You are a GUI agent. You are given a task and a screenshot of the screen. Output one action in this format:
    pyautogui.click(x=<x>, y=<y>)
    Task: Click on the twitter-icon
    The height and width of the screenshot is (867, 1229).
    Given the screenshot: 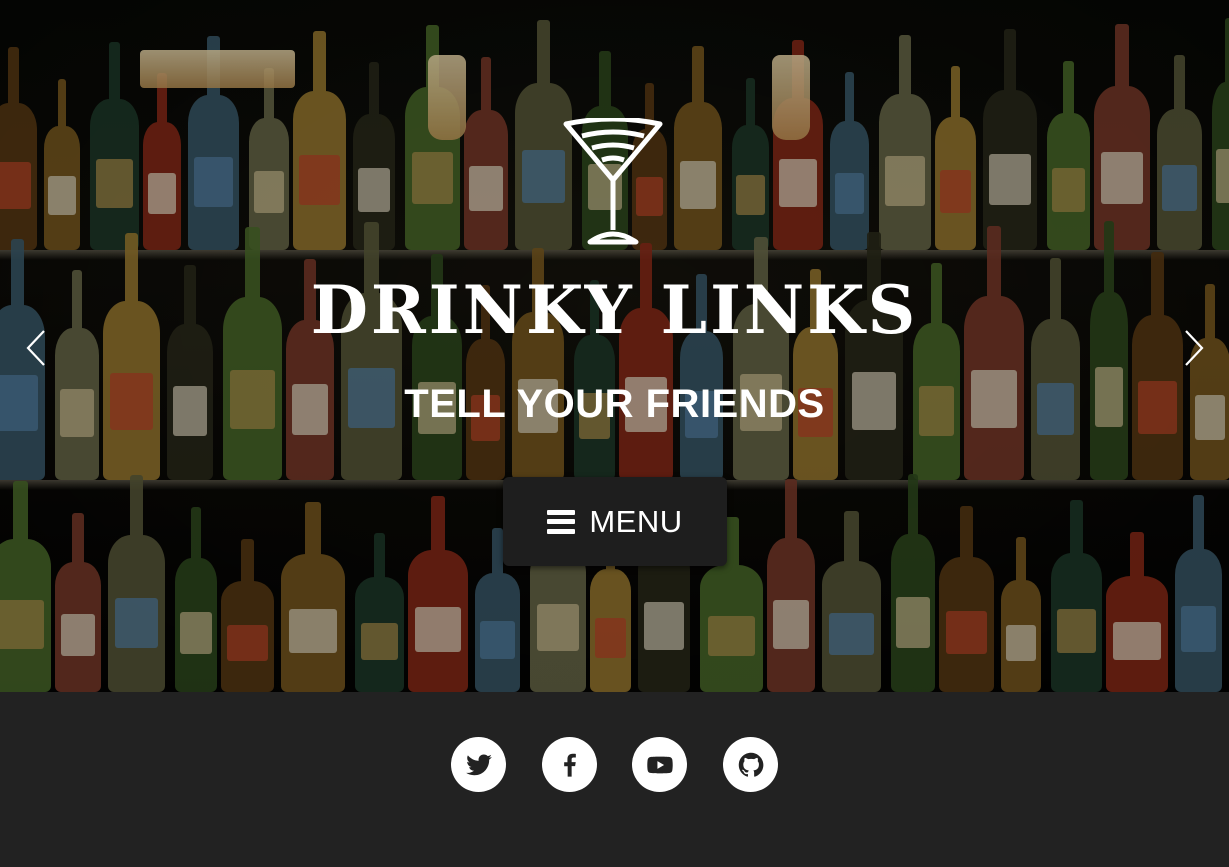 What is the action you would take?
    pyautogui.click(x=478, y=764)
    